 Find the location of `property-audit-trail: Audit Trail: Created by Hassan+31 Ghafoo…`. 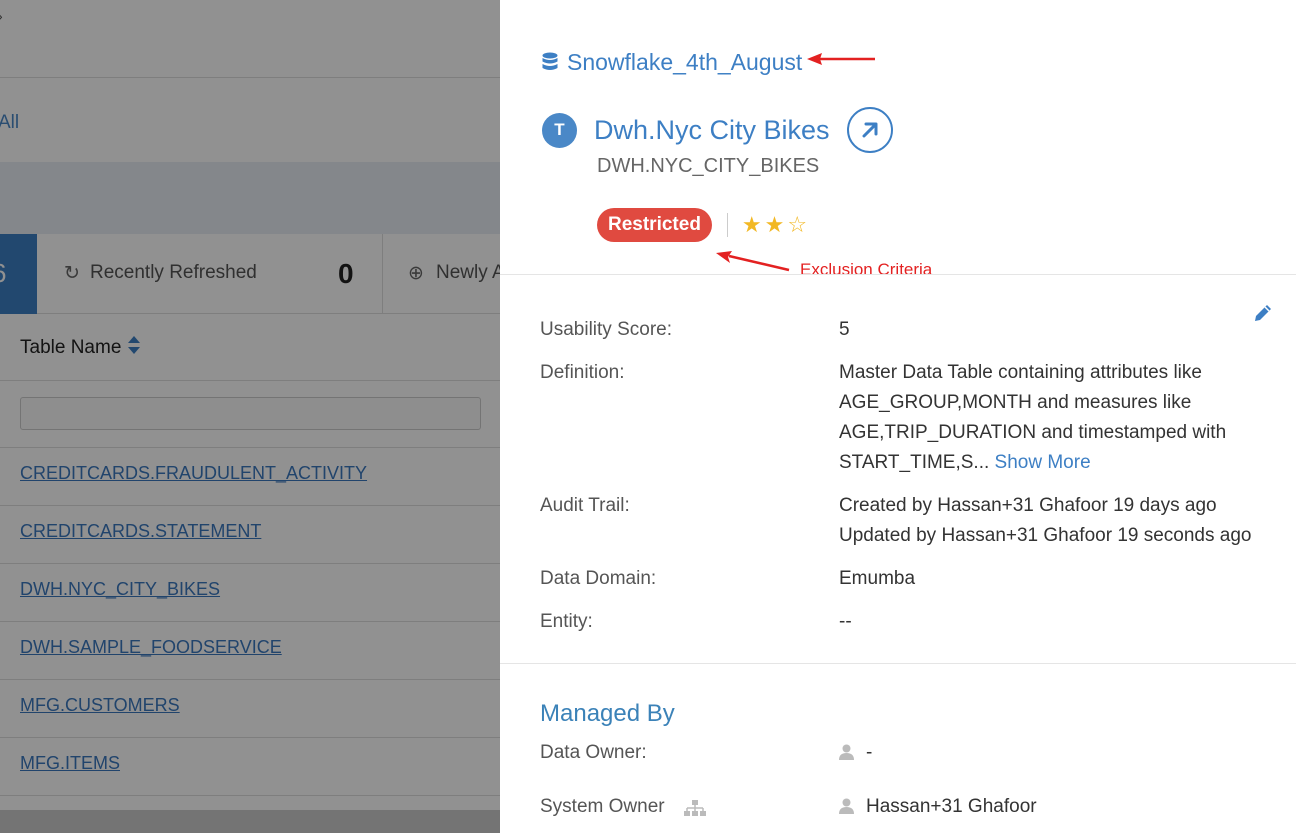

property-audit-trail: Audit Trail: Created by Hassan+31 Ghafoo… is located at coordinates (910, 527).